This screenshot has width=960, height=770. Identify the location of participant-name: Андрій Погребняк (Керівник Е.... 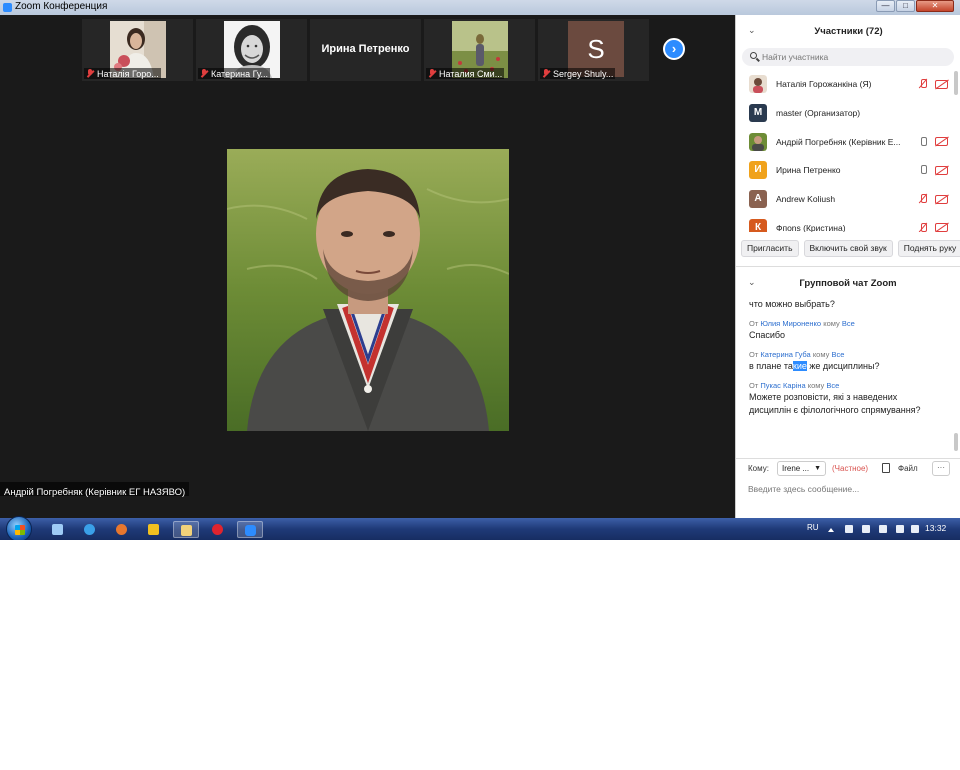
(838, 141).